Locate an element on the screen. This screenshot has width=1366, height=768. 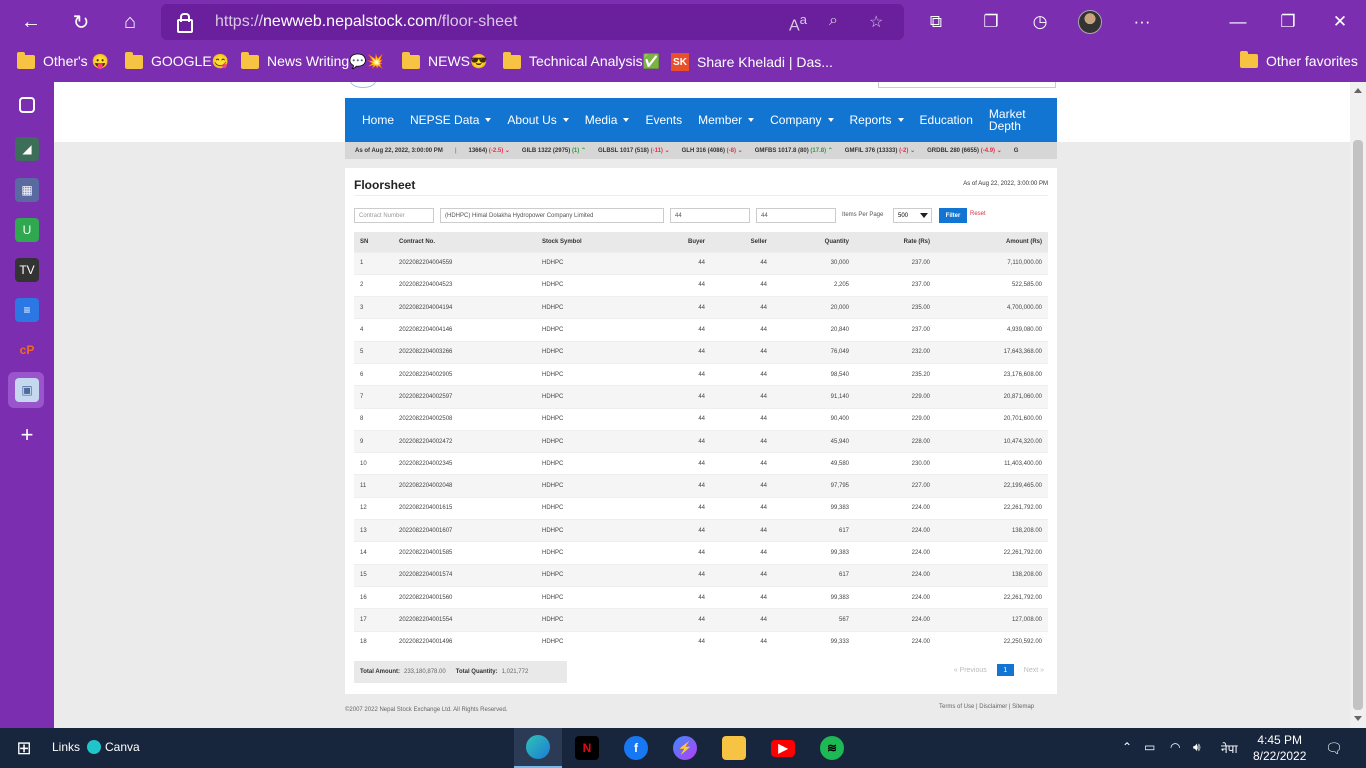
cell-quantity: 2,205 is located at coordinates (814, 285).